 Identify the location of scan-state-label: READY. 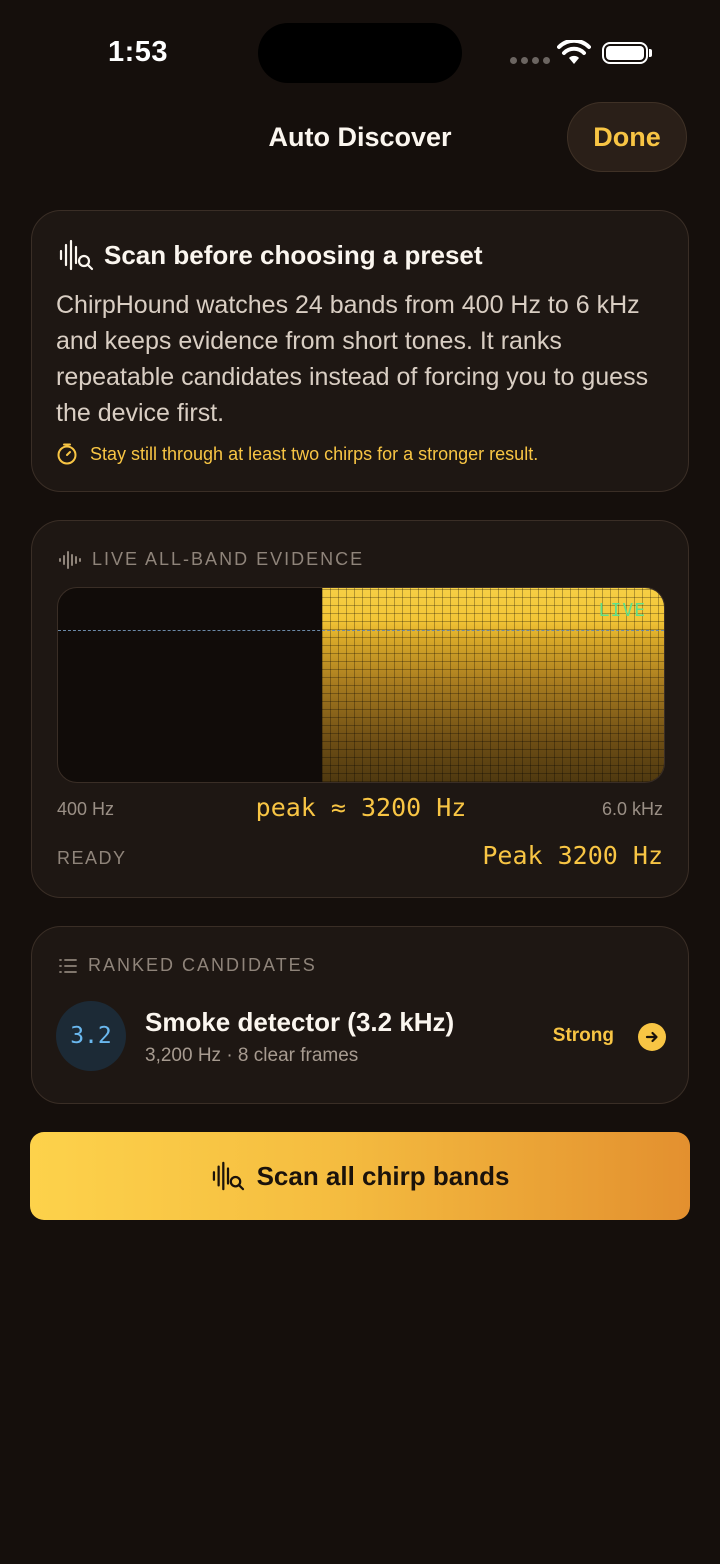
(92, 858).